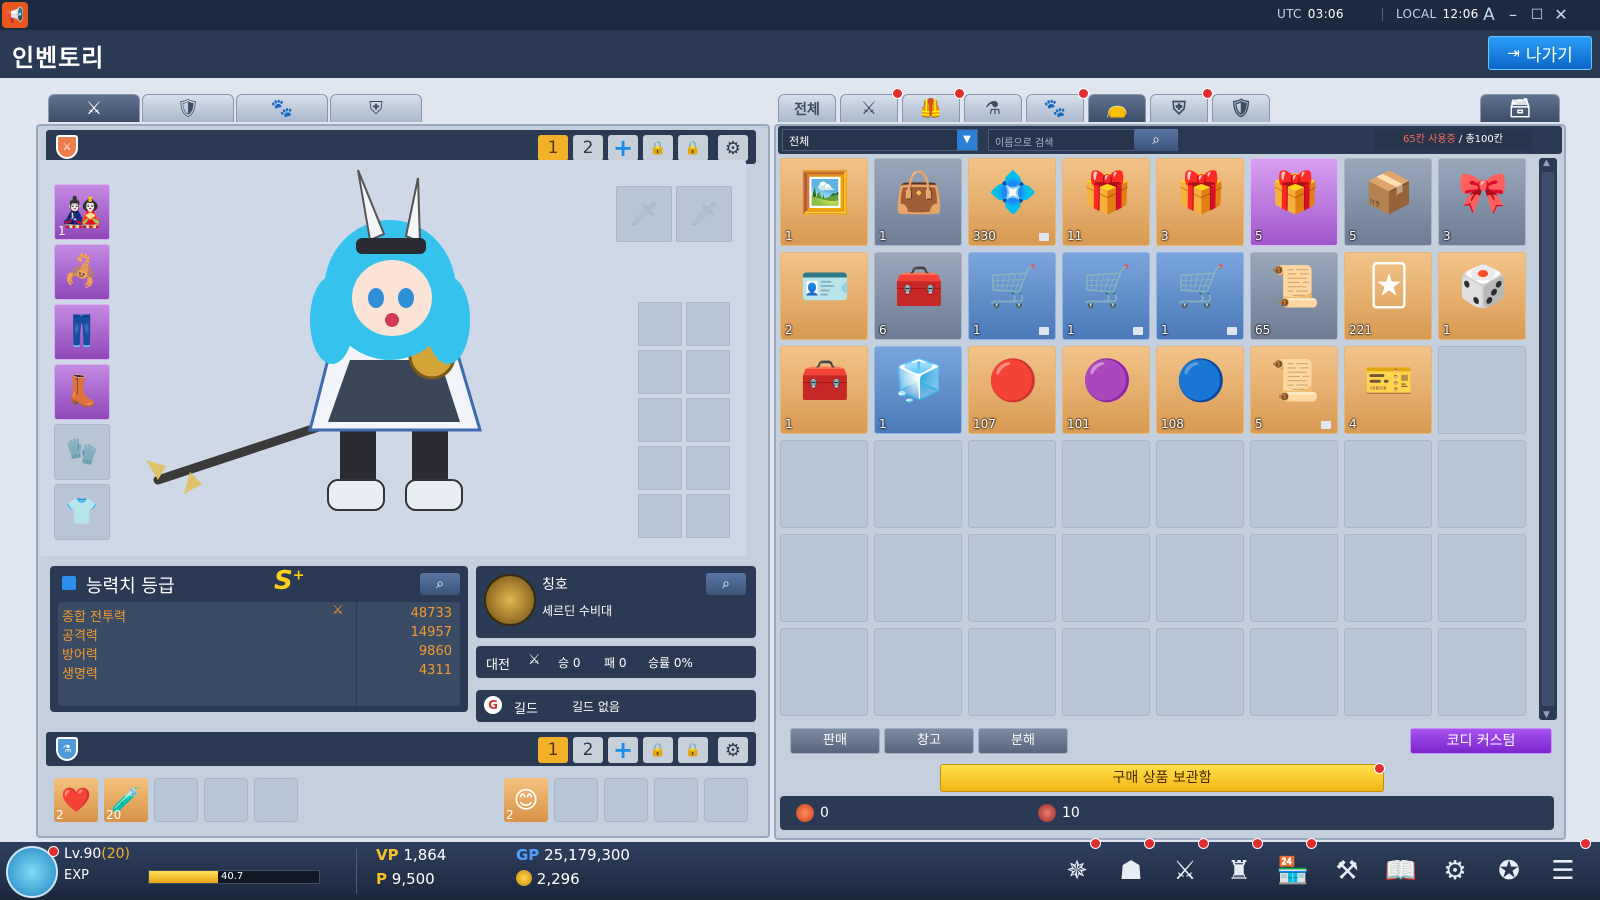 The image size is (1600, 900). Describe the element at coordinates (1482, 296) in the screenshot. I see `inventory-item: 🎲 1` at that location.